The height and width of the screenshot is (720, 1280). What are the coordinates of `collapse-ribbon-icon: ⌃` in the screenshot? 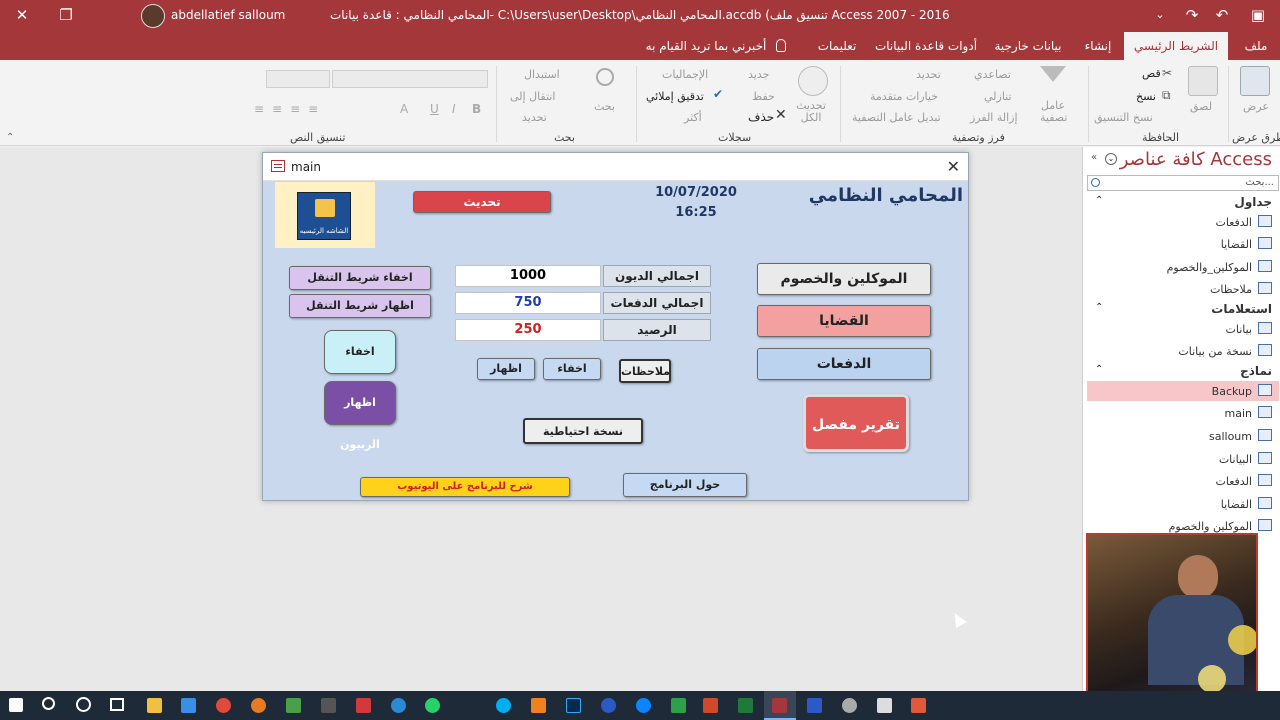 It's located at (10, 137).